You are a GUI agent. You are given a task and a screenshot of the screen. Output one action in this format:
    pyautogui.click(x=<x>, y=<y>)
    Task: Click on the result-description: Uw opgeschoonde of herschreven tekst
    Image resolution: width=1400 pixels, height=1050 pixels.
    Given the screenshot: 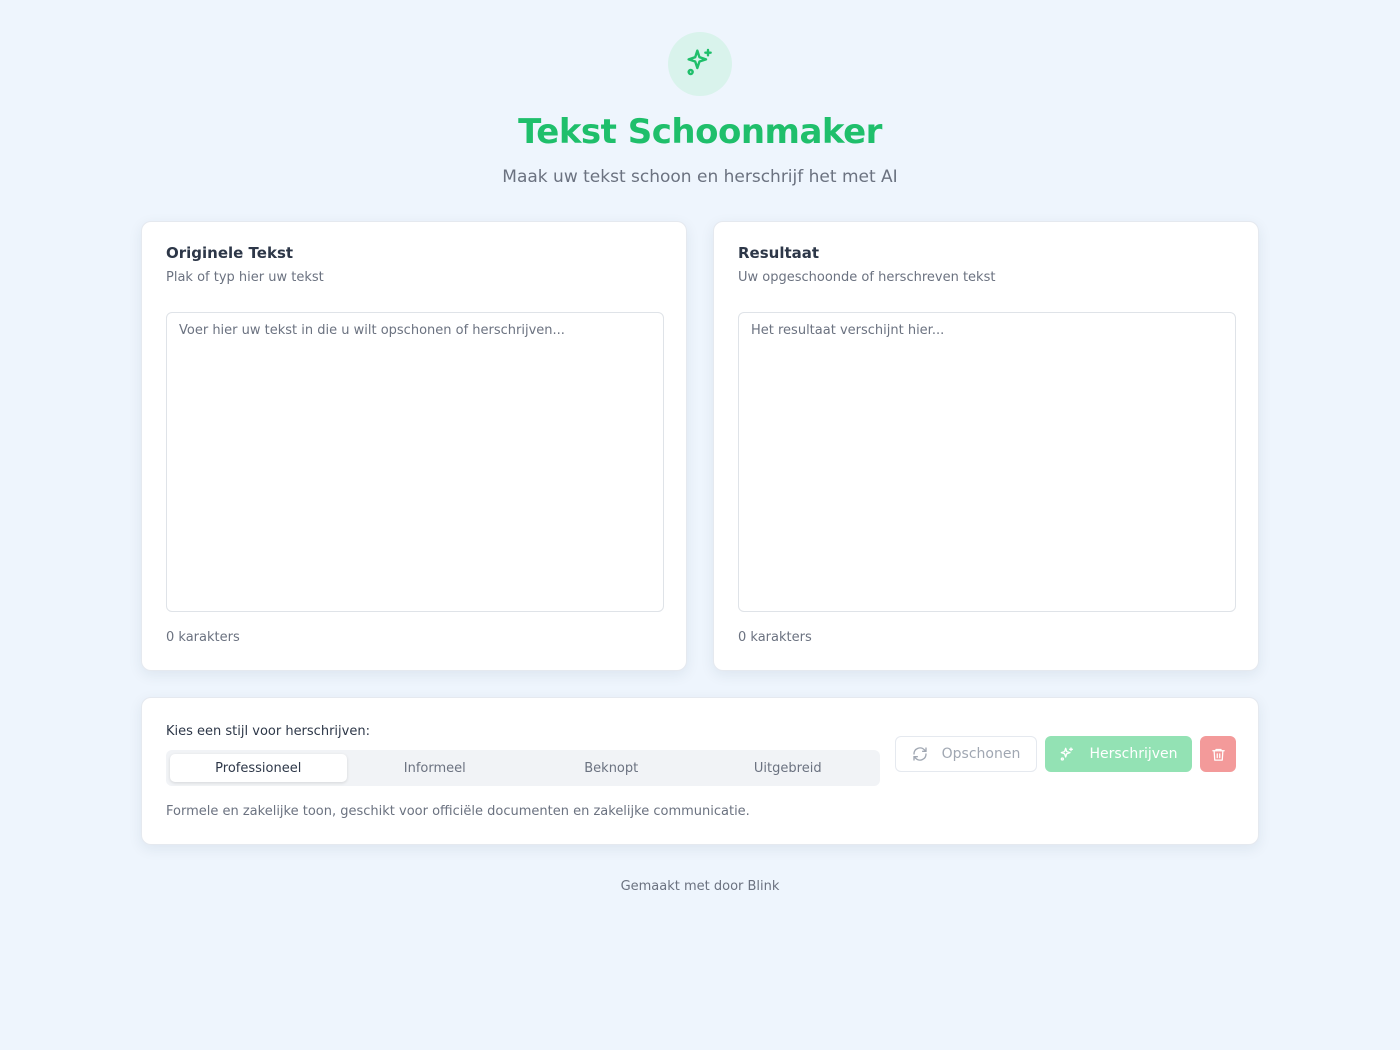 What is the action you would take?
    pyautogui.click(x=867, y=277)
    